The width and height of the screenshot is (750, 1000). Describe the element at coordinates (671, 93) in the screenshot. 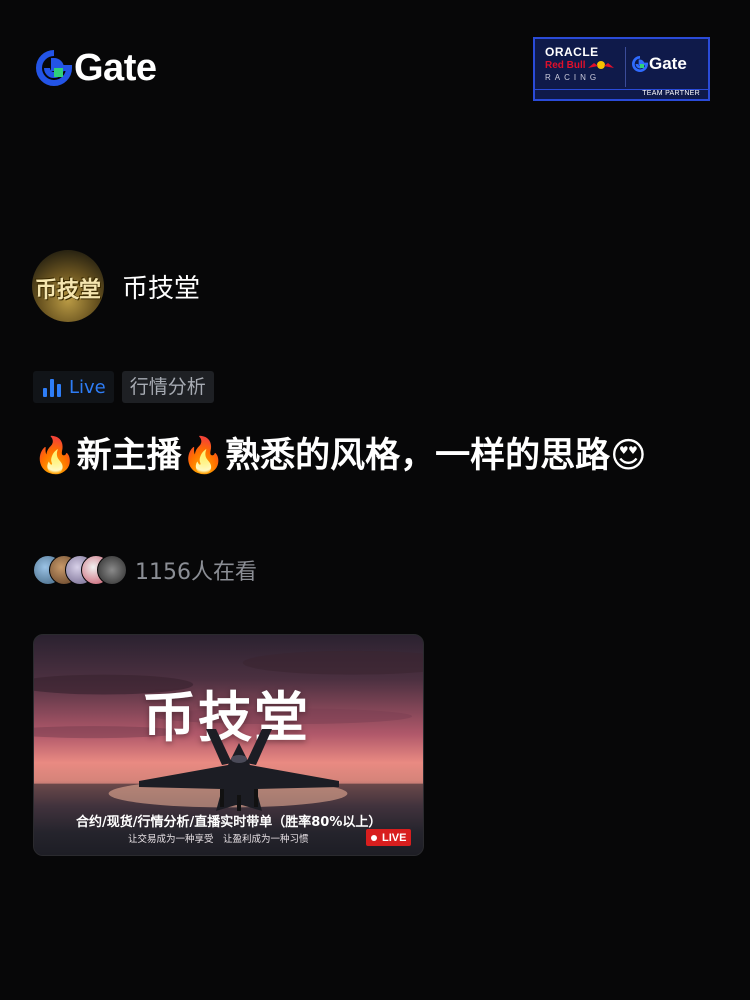

I see `team-partner-text: TEAM PARTNER` at that location.